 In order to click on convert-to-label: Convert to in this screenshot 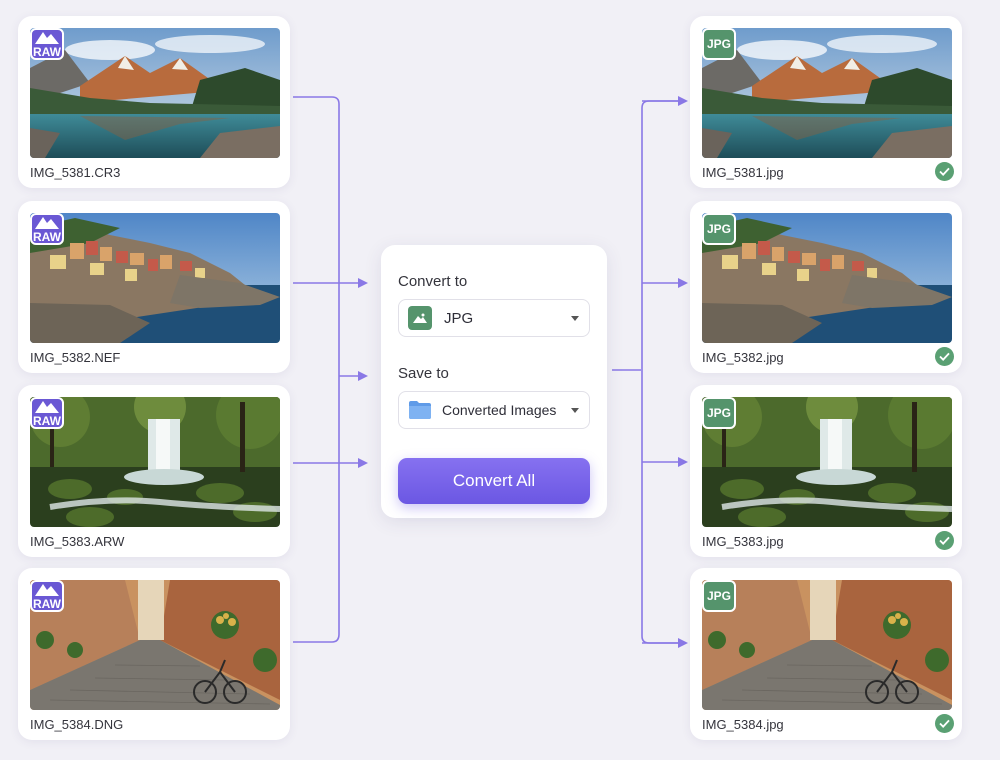, I will do `click(433, 281)`.